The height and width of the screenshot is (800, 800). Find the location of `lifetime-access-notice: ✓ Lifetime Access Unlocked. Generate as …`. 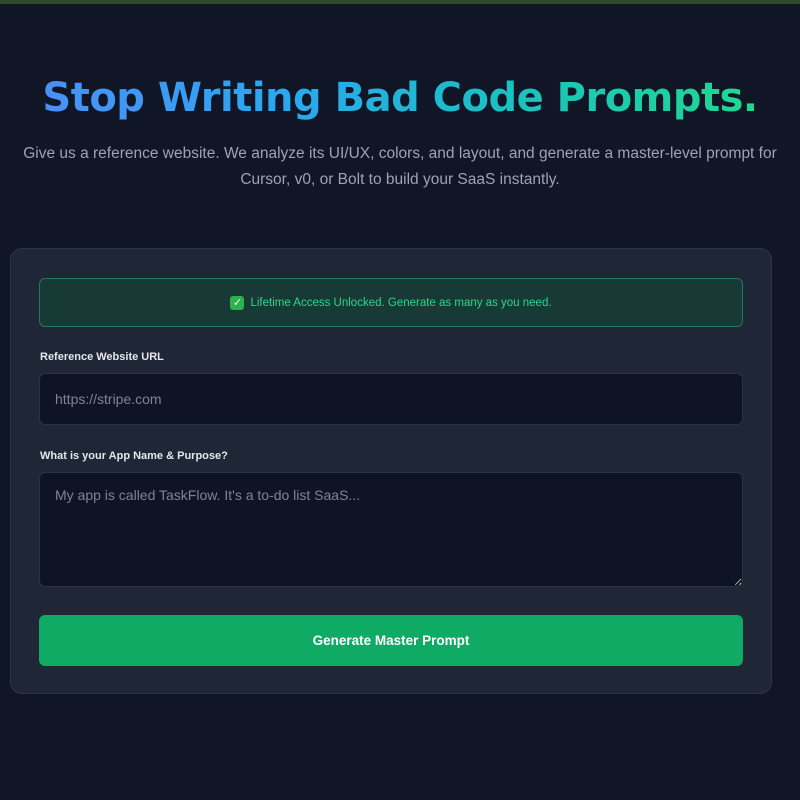

lifetime-access-notice: ✓ Lifetime Access Unlocked. Generate as … is located at coordinates (391, 302).